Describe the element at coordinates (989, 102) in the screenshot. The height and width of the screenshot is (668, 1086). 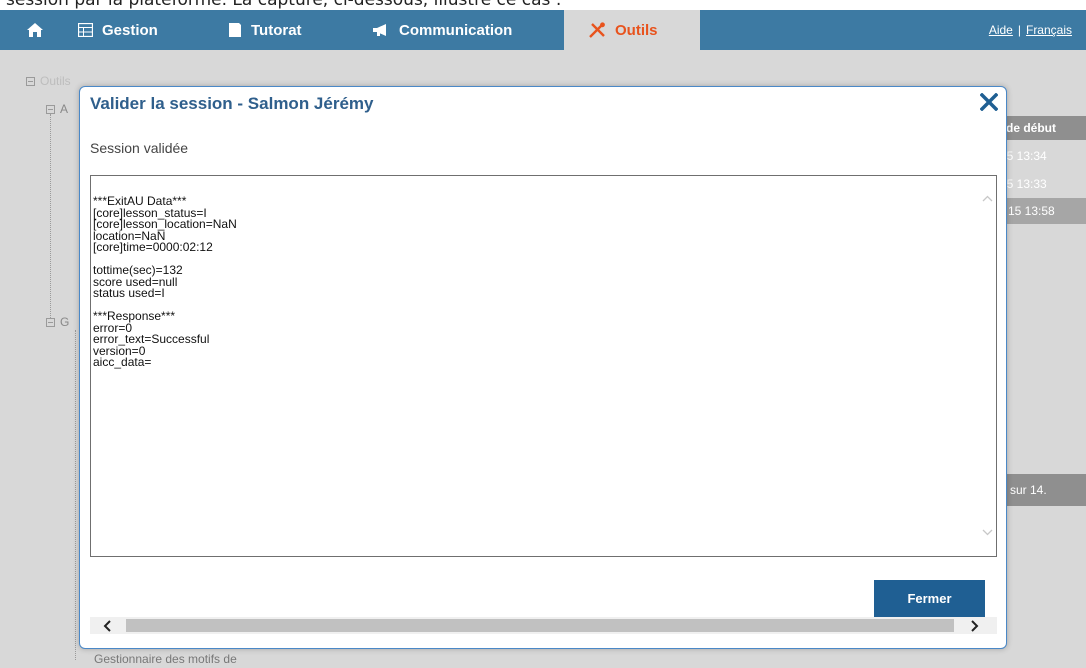
I see `close-icon` at that location.